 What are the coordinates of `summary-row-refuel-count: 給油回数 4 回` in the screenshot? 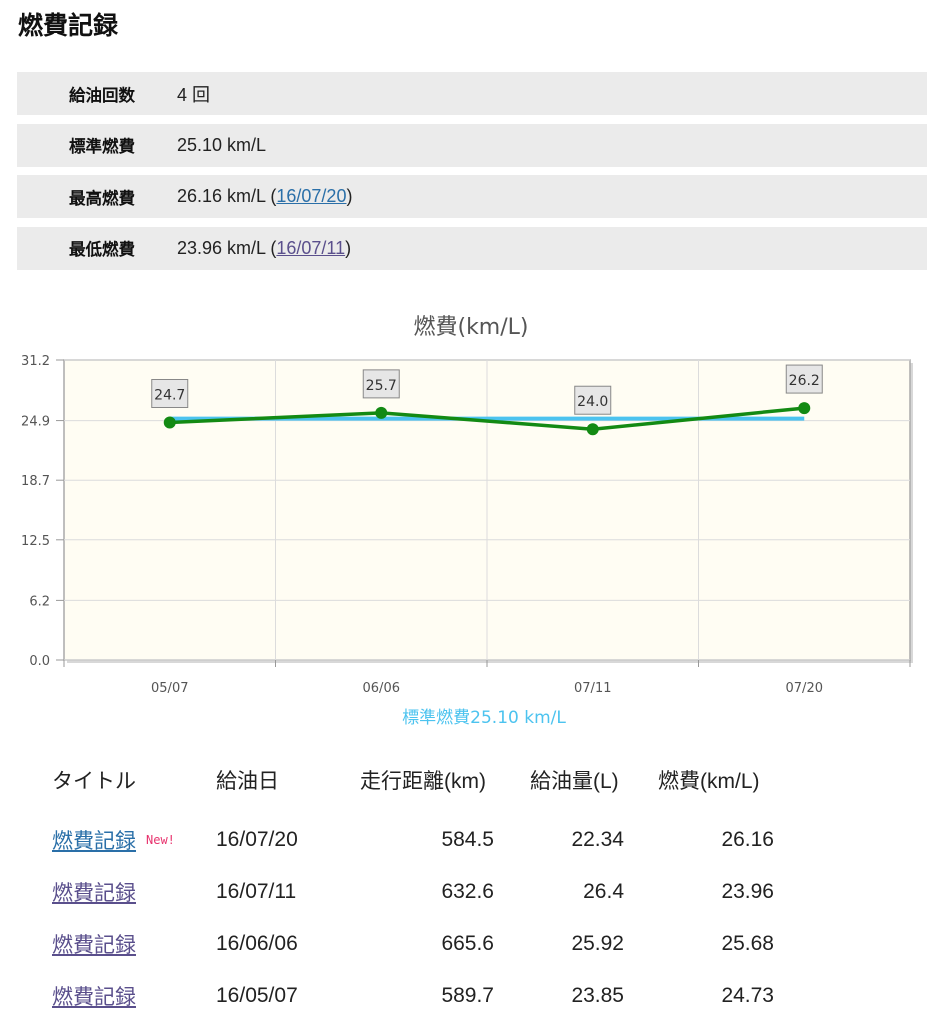 It's located at (472, 93).